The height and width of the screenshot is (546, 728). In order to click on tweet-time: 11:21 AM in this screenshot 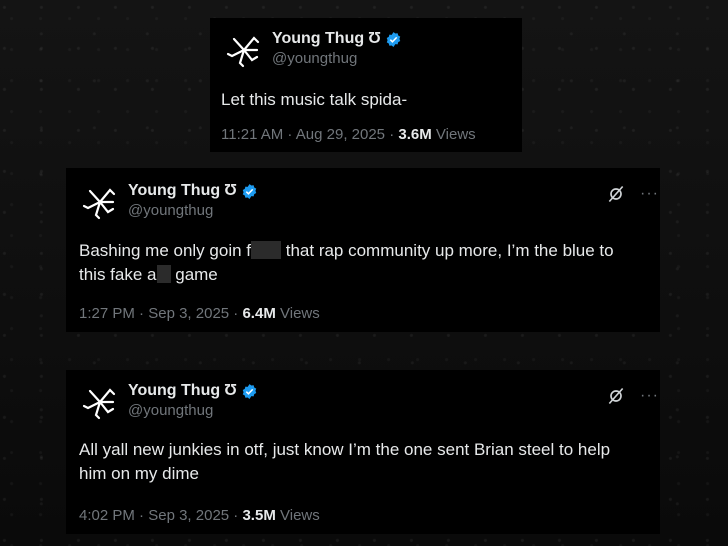, I will do `click(252, 134)`.